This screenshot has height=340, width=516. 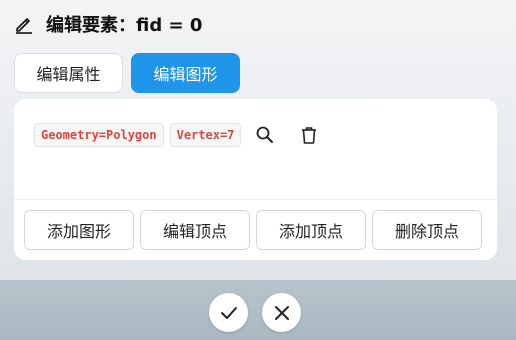 What do you see at coordinates (309, 135) in the screenshot?
I see `trash-icon` at bounding box center [309, 135].